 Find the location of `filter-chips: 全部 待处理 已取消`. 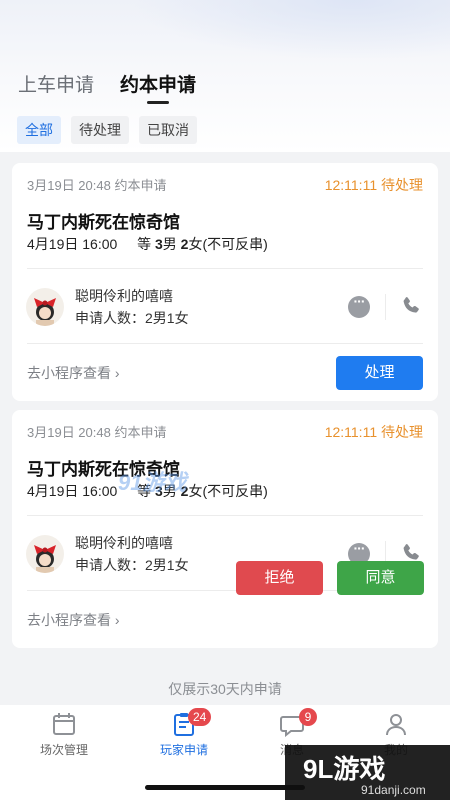

filter-chips: 全部 待处理 已取消 is located at coordinates (107, 130).